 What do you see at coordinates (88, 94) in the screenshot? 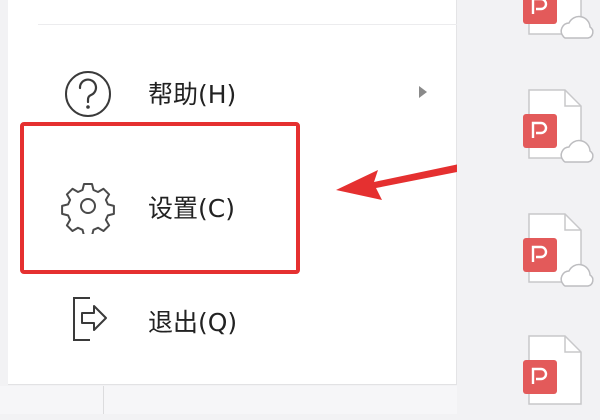
I see `help-icon` at bounding box center [88, 94].